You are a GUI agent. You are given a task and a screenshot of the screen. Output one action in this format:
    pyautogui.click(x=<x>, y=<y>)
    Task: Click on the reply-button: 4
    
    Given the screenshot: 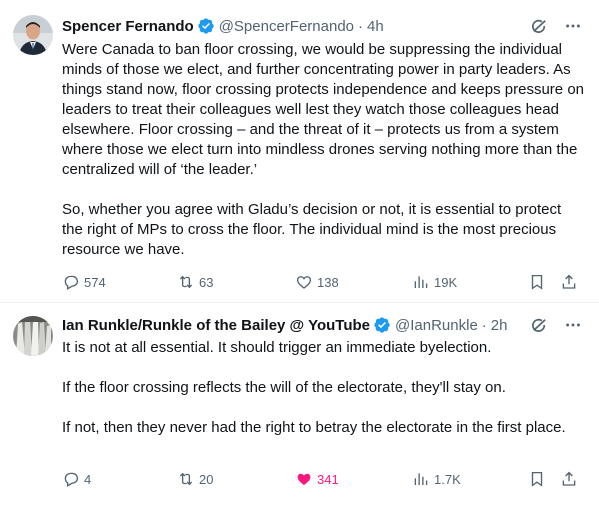 What is the action you would take?
    pyautogui.click(x=76, y=479)
    